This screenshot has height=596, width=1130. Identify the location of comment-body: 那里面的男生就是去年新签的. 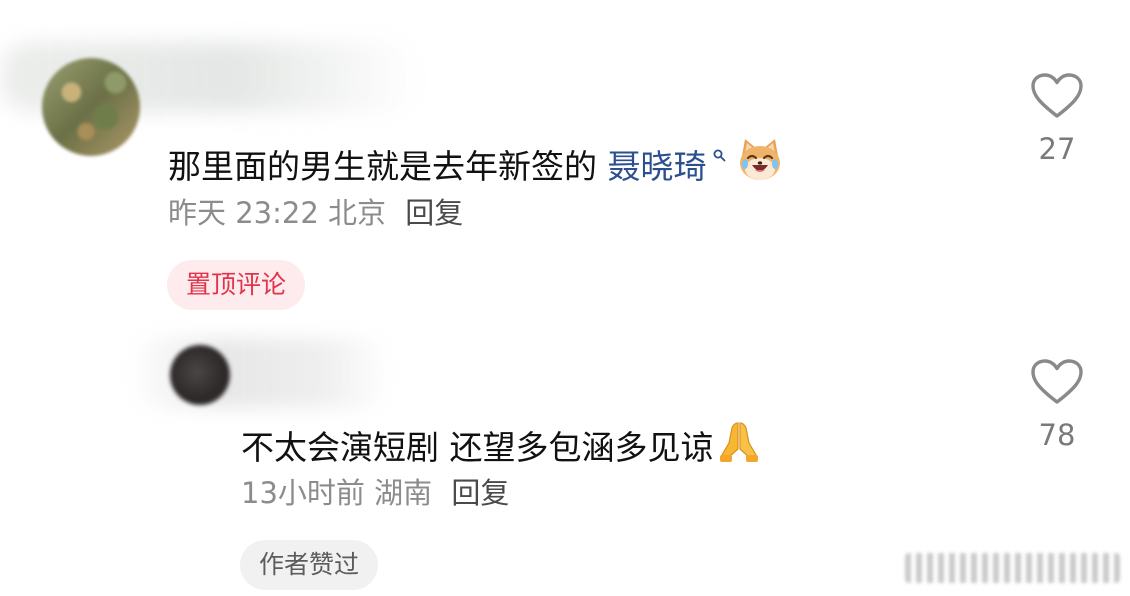
(388, 166).